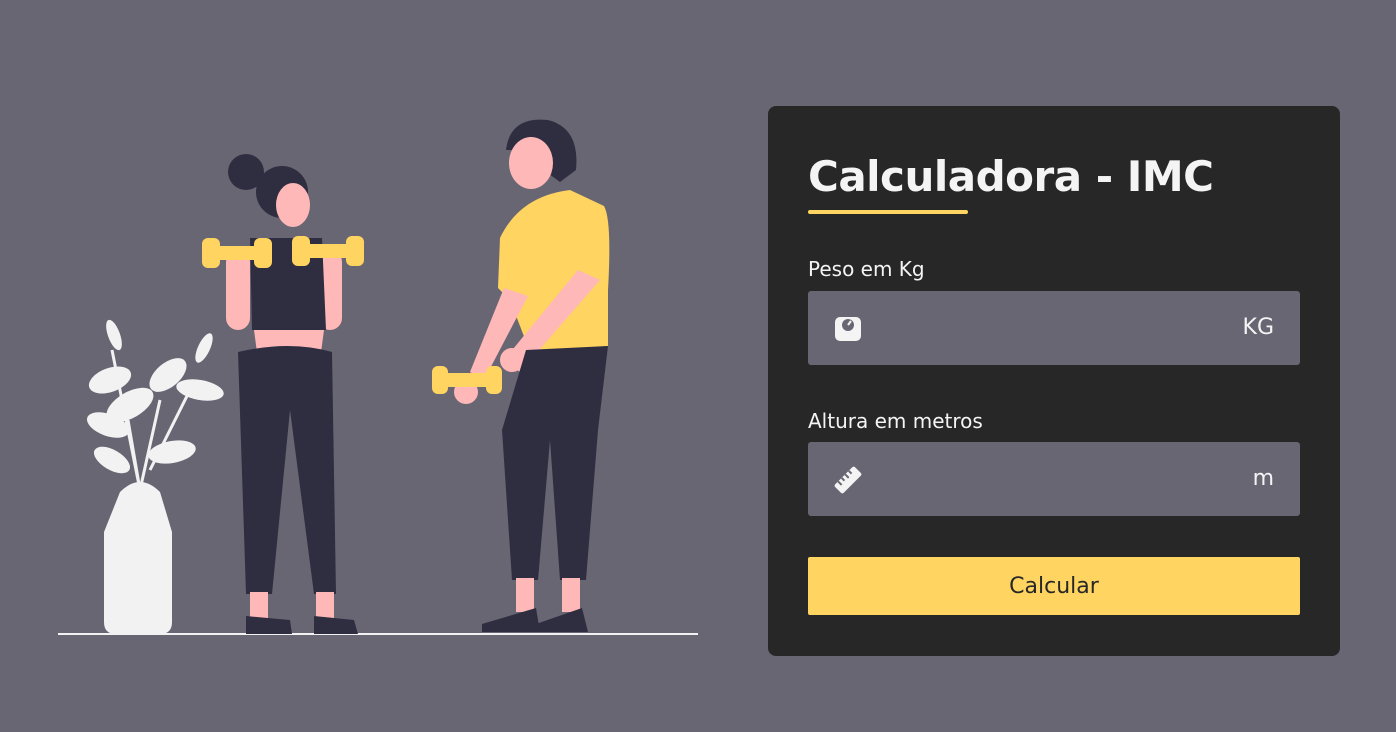  I want to click on ruler-icon, so click(848, 480).